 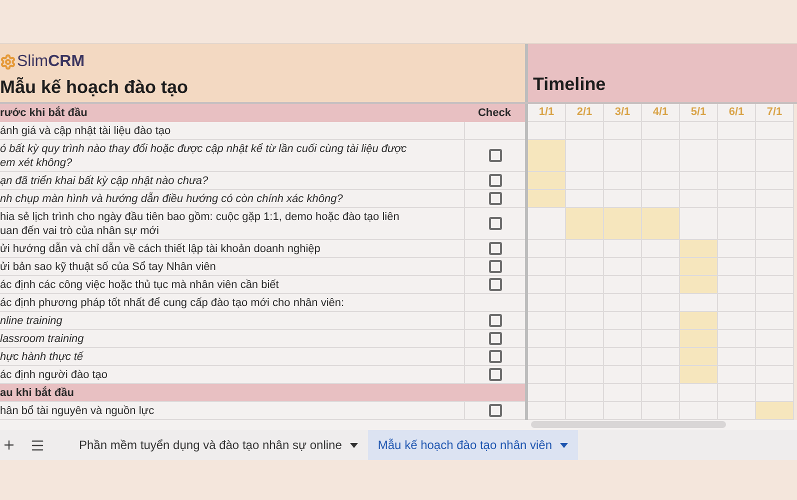 What do you see at coordinates (172, 199) in the screenshot?
I see `task-text: nh chụp màn hình và hướng dẫn điều hướng có còn chính xác không?` at bounding box center [172, 199].